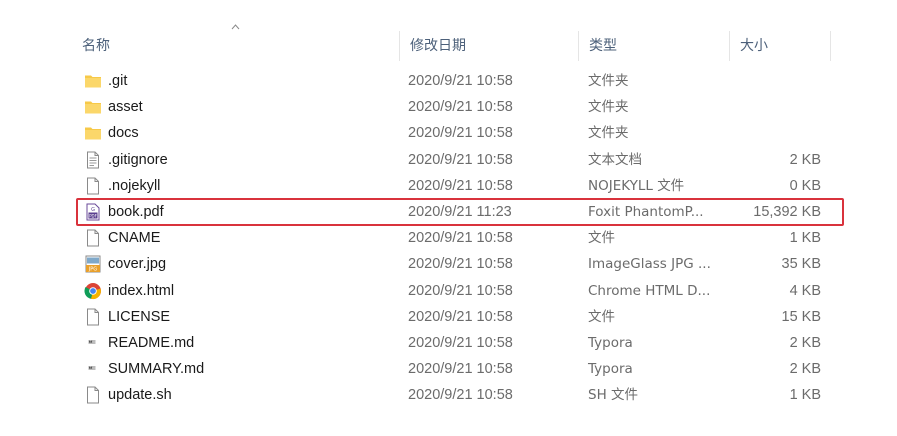 The width and height of the screenshot is (897, 436). What do you see at coordinates (118, 81) in the screenshot?
I see `file-name: .git` at bounding box center [118, 81].